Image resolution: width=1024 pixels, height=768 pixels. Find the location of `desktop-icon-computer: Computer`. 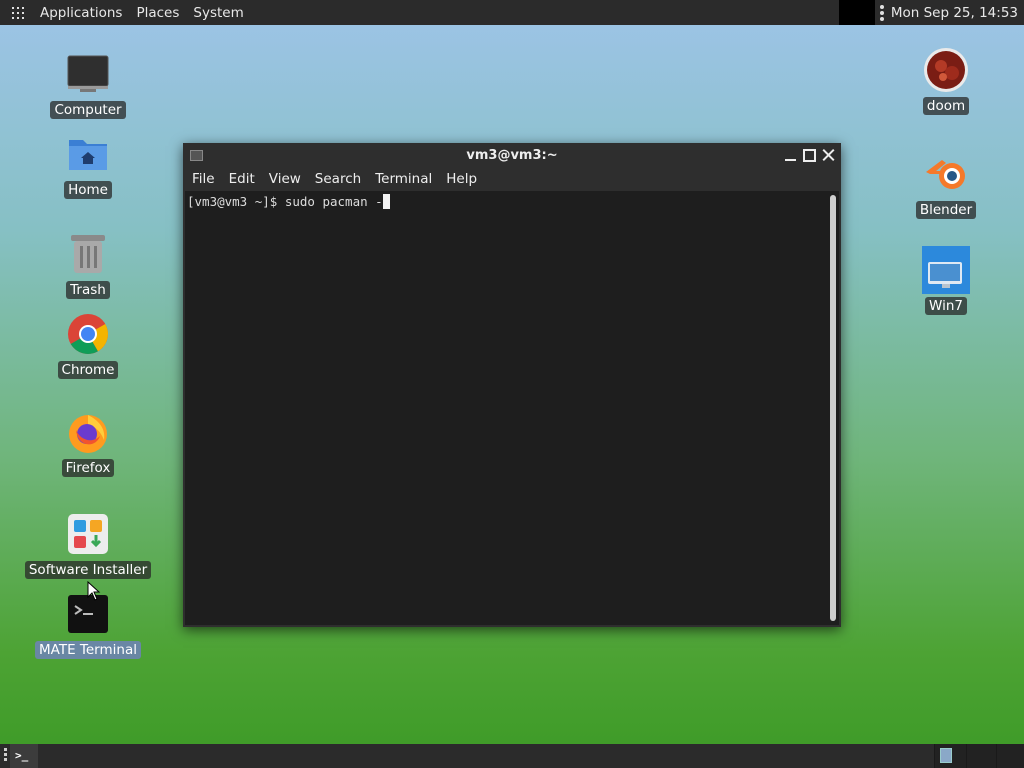

desktop-icon-computer: Computer is located at coordinates (88, 84).